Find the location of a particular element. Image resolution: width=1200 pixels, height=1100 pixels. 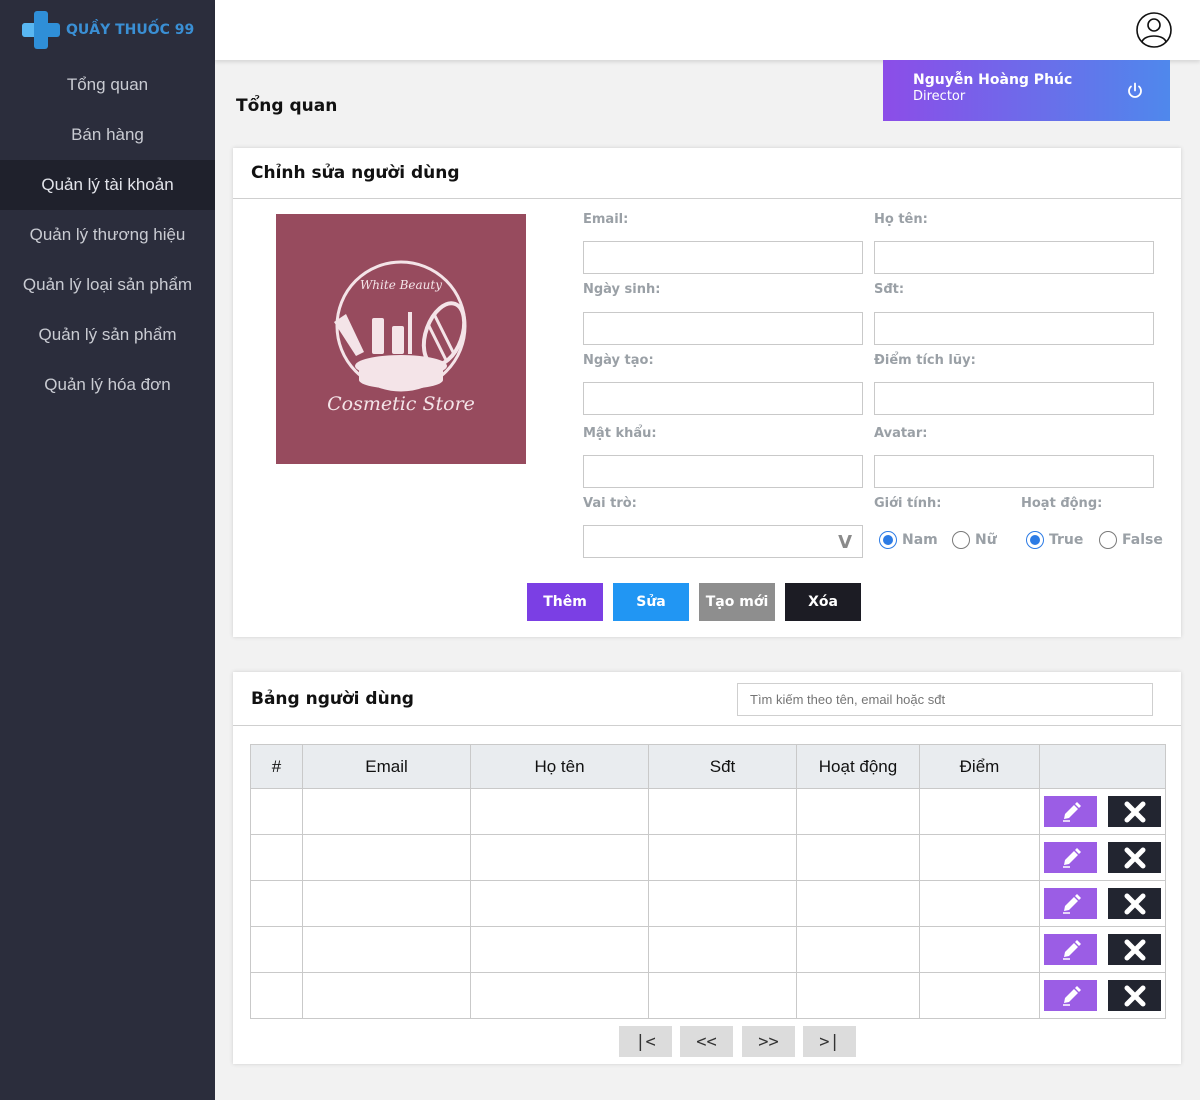

points-field is located at coordinates (1014, 398).